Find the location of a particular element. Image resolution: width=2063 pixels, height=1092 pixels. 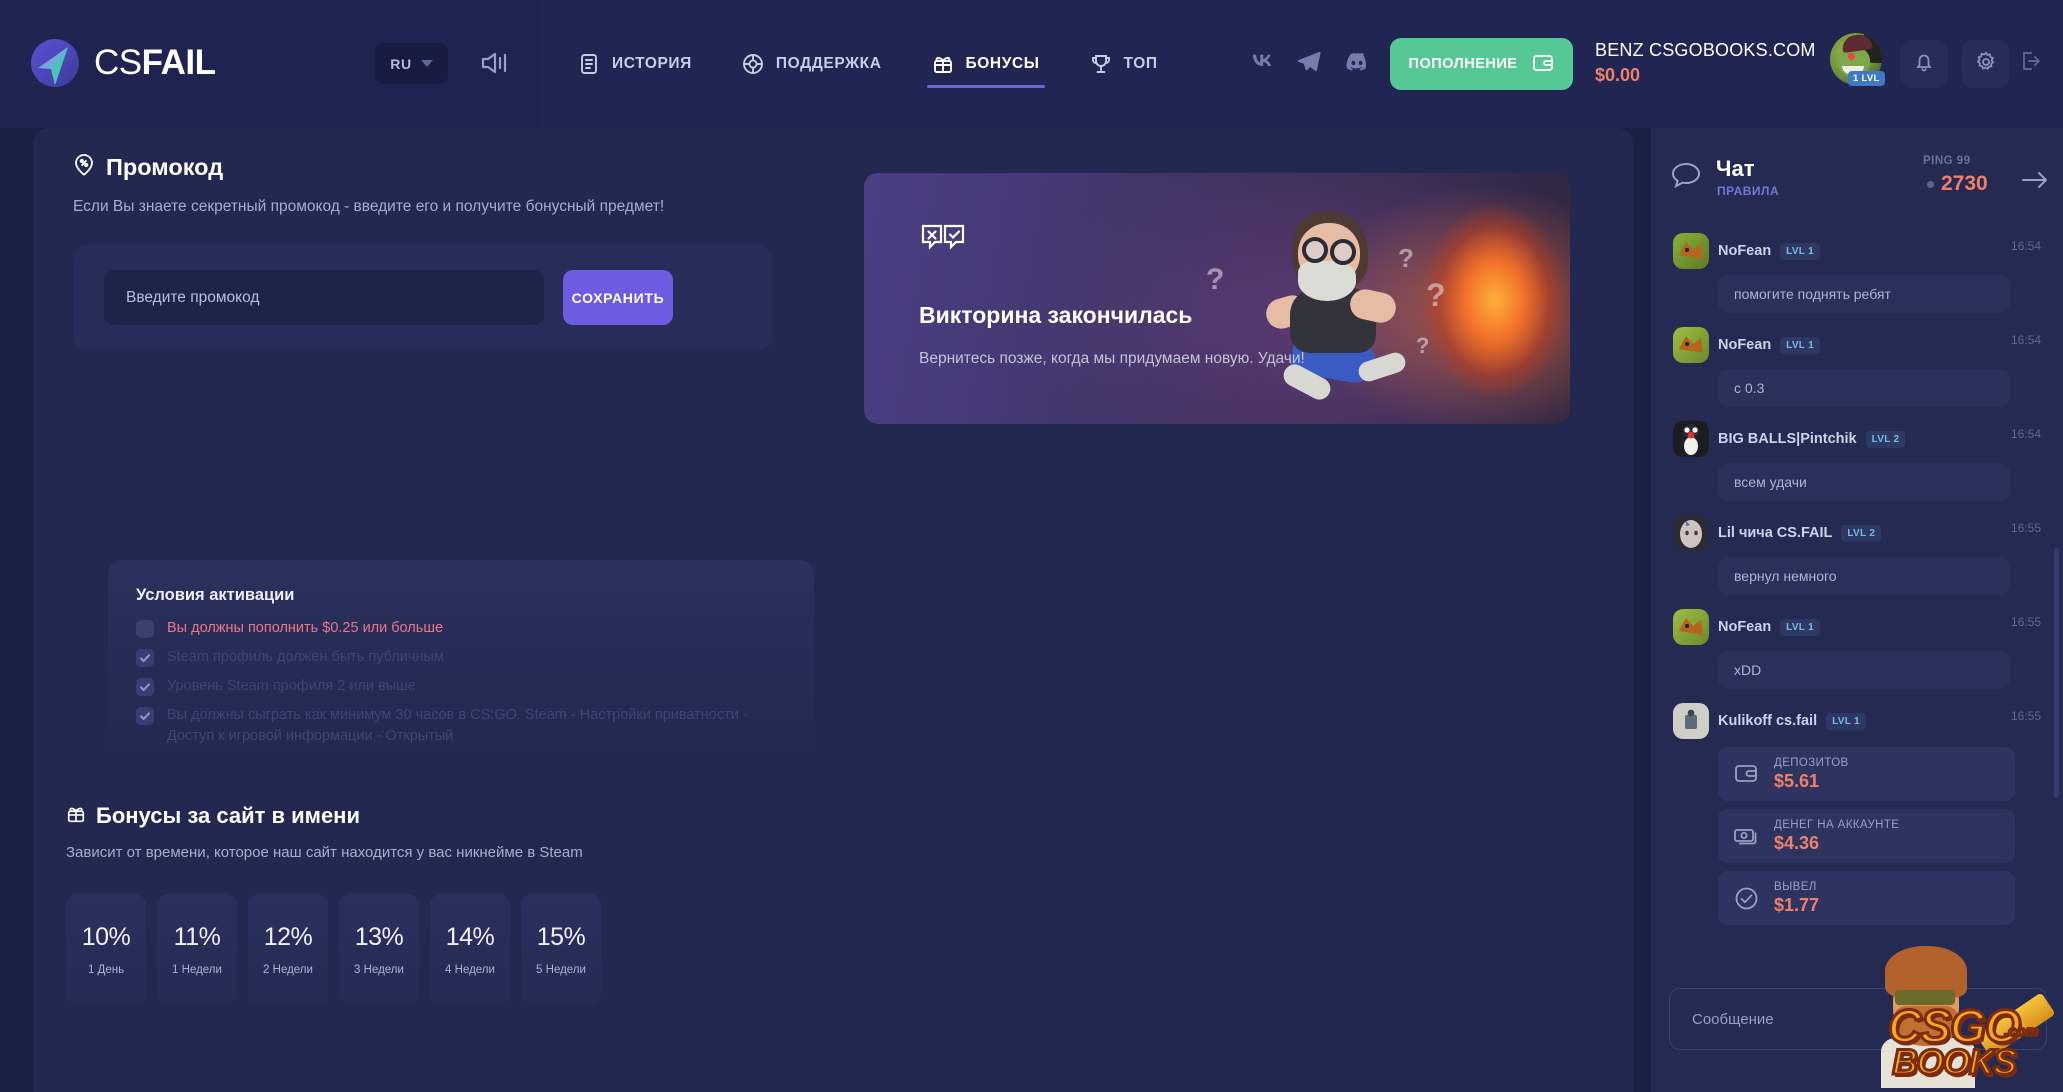

chevron-down-icon is located at coordinates (426, 63).